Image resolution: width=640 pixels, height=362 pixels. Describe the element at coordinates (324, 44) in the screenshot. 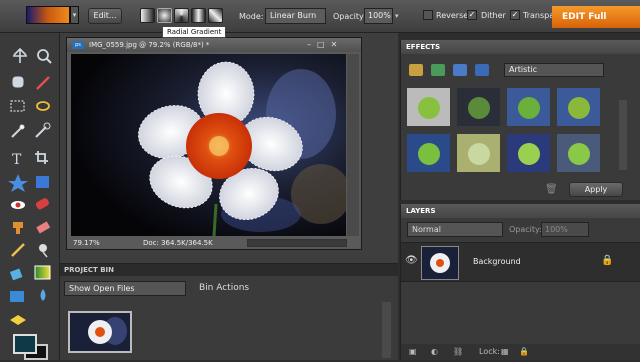

I see `maximize-icon: □` at that location.